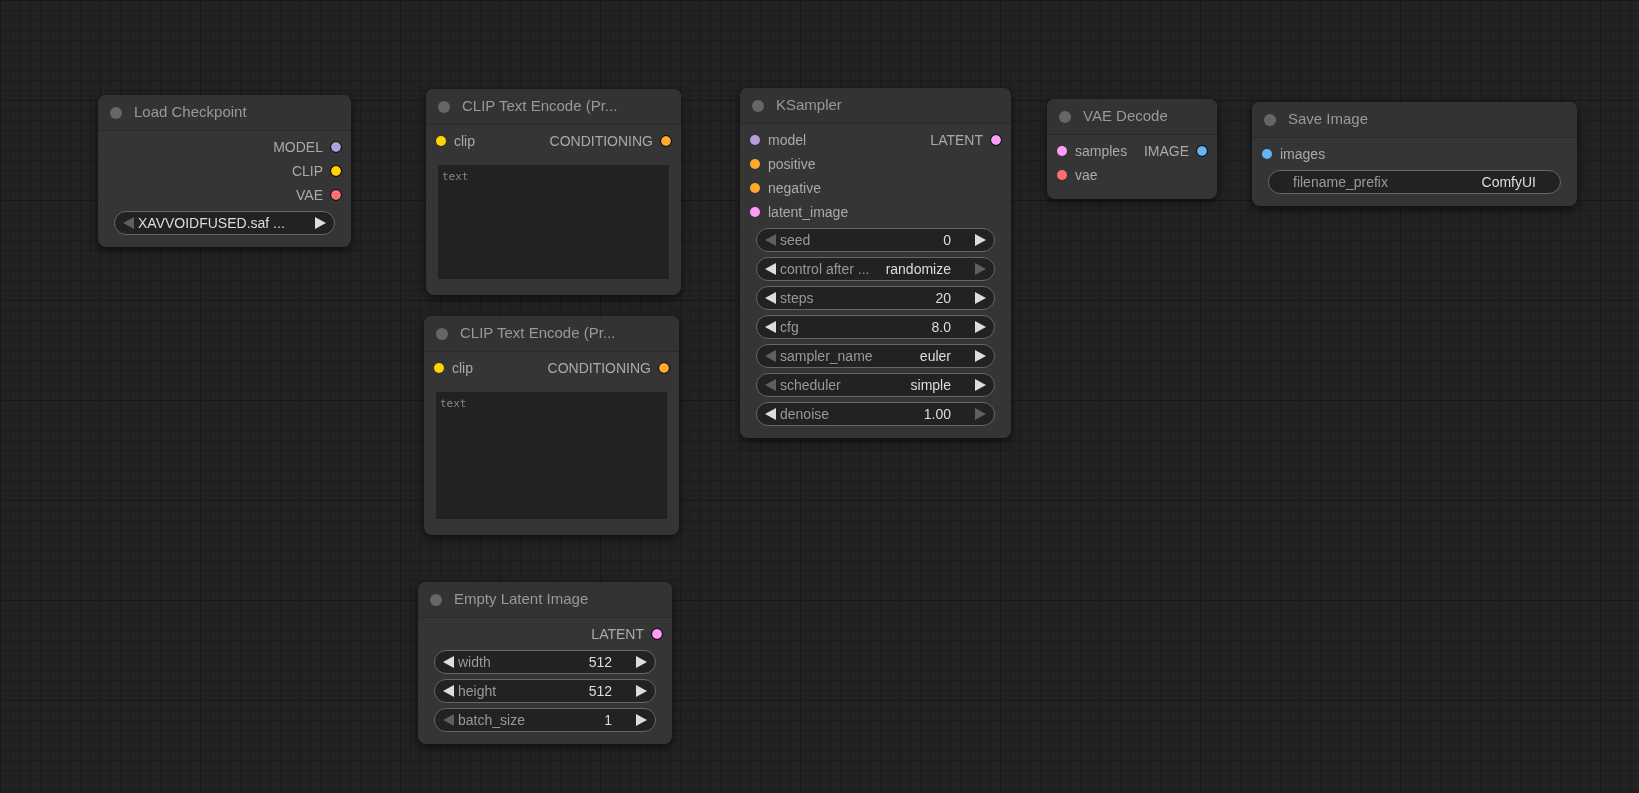 This screenshot has width=1639, height=793. I want to click on number-widget: height 512, so click(545, 691).